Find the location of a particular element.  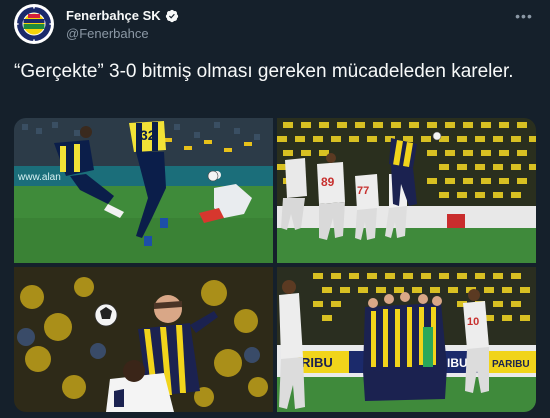

avatar is located at coordinates (34, 24).